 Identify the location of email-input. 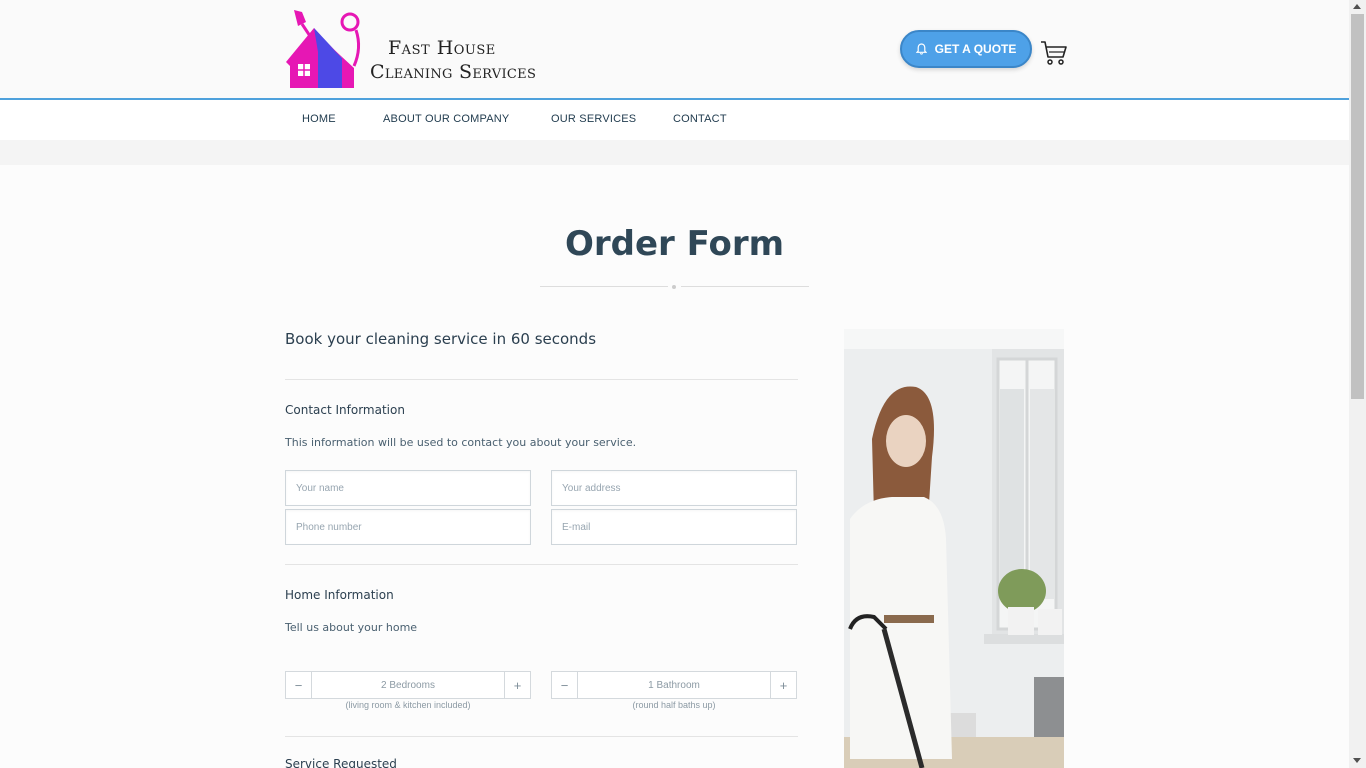
(674, 527).